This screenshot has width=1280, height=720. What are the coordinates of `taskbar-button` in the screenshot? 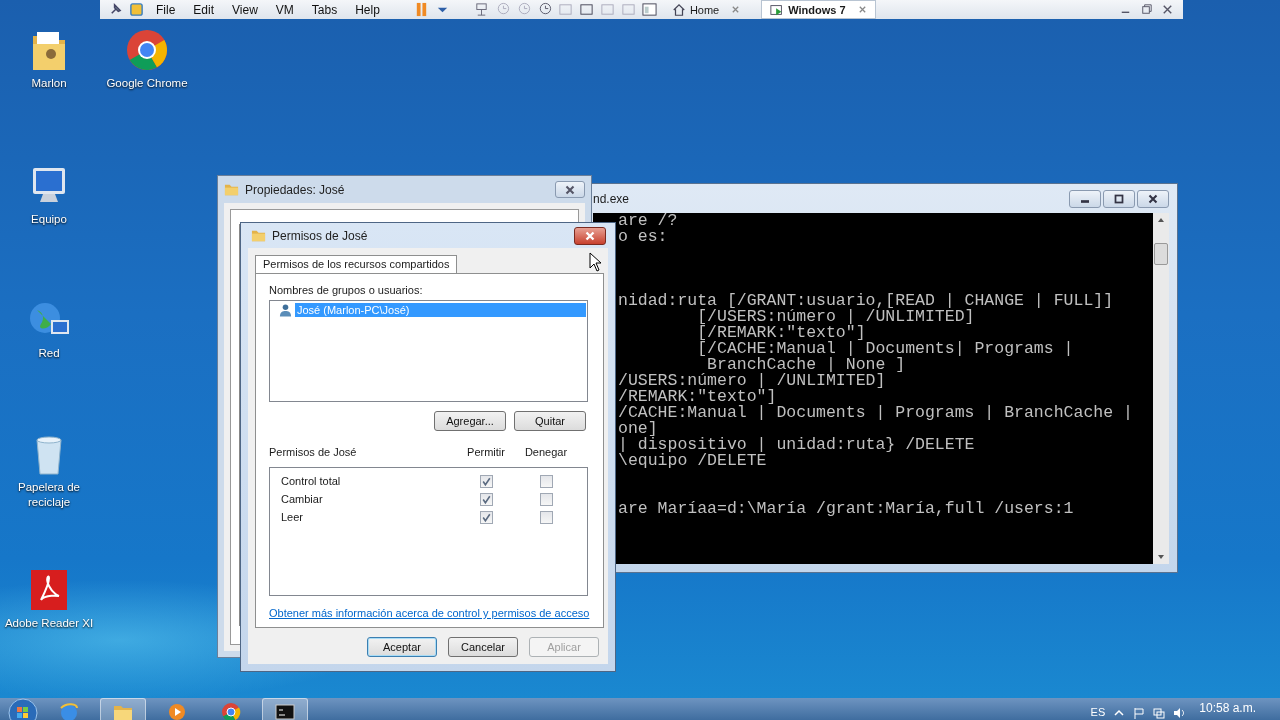 It's located at (285, 709).